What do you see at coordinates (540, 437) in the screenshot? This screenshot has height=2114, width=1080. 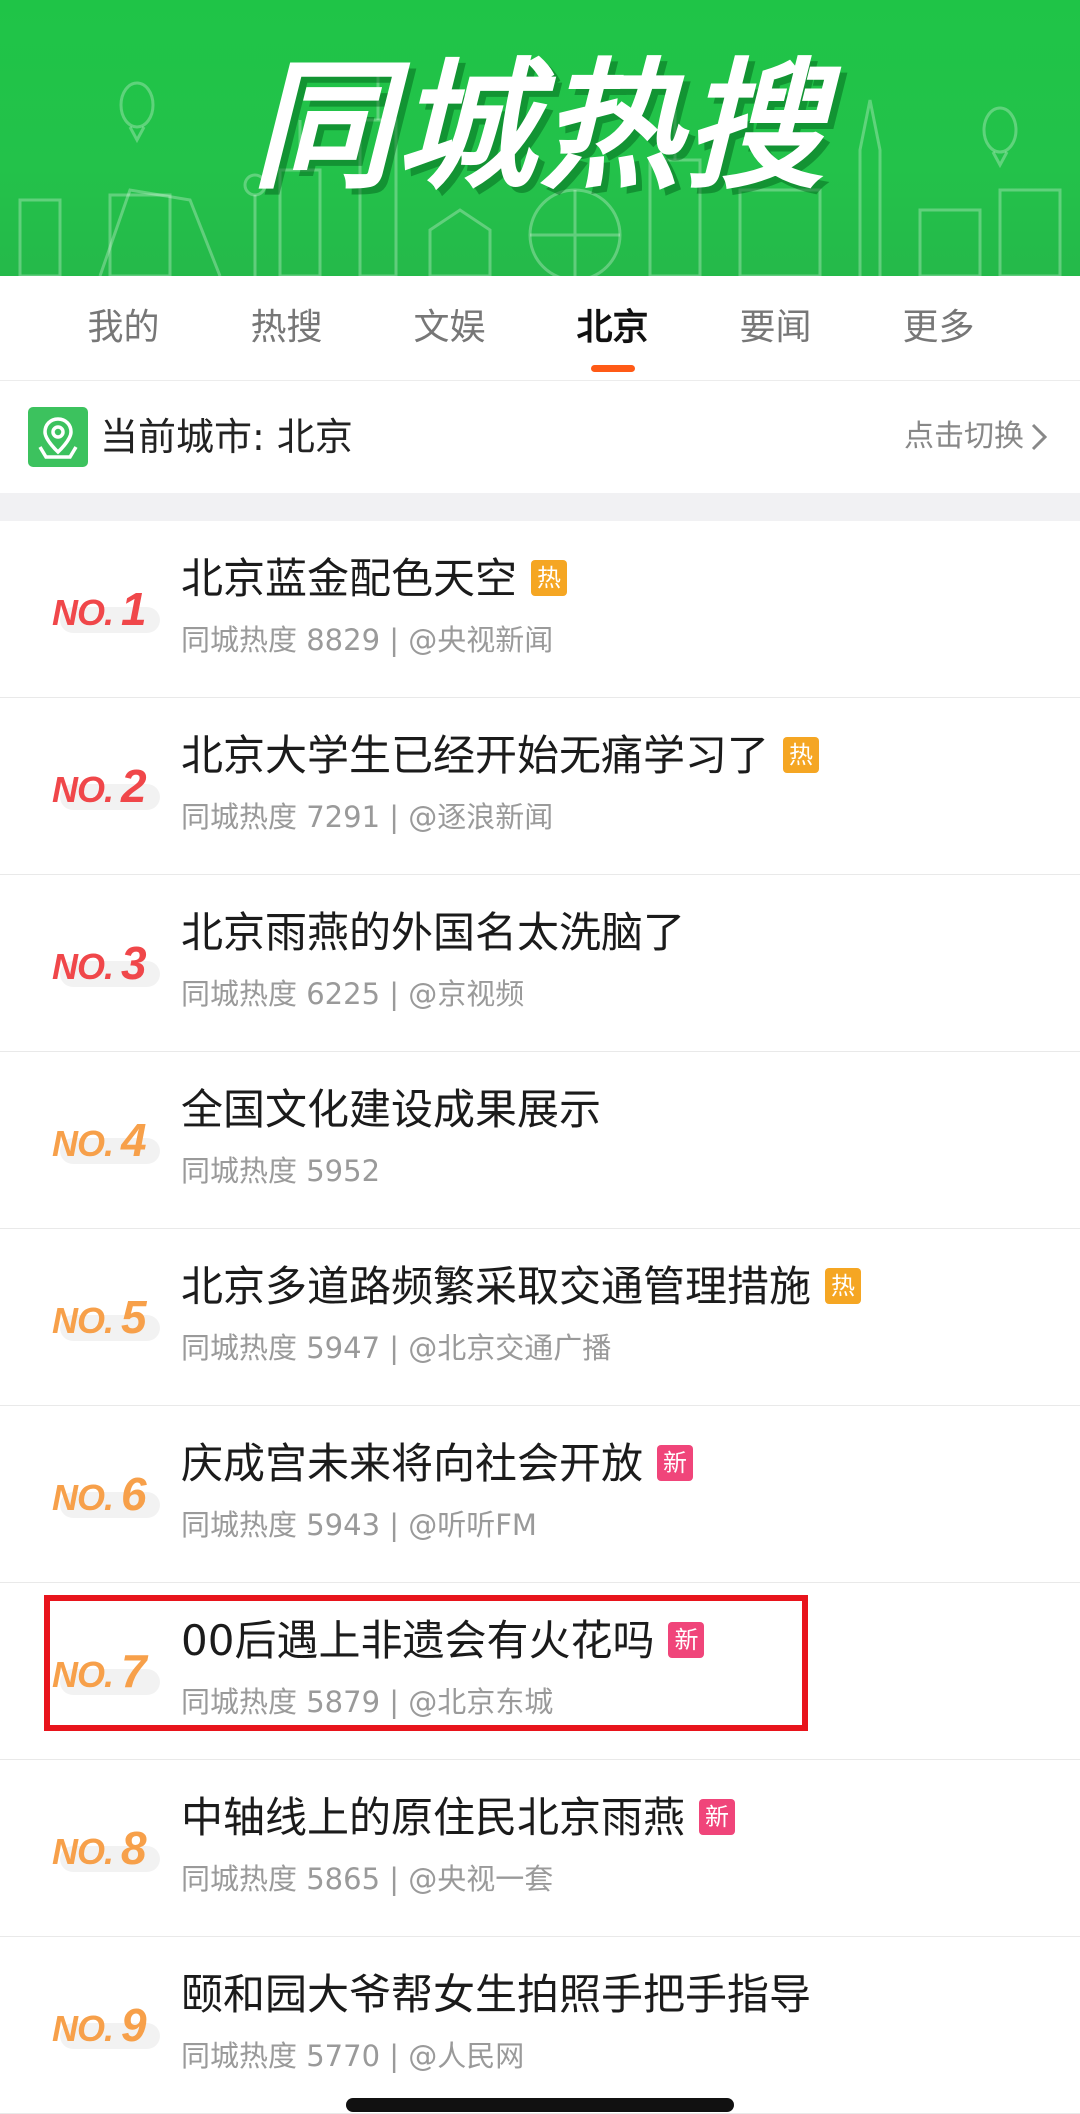 I see `current-city-bar: 当前城市: 北京 点击切换` at bounding box center [540, 437].